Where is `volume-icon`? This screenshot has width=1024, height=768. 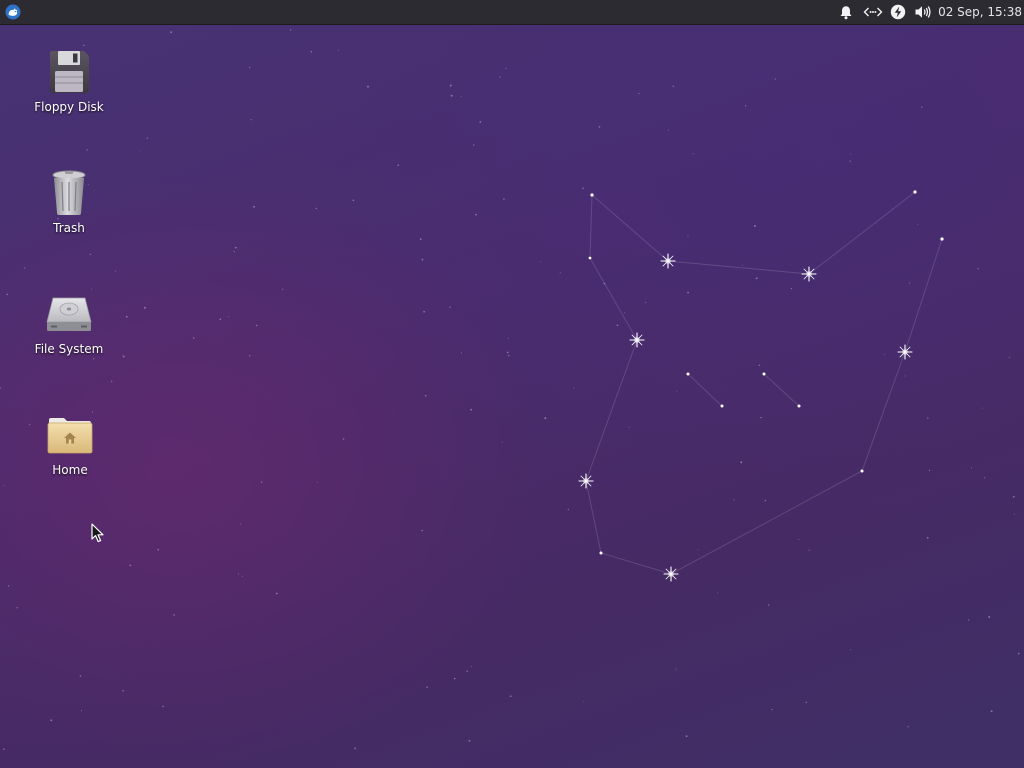
volume-icon is located at coordinates (923, 12).